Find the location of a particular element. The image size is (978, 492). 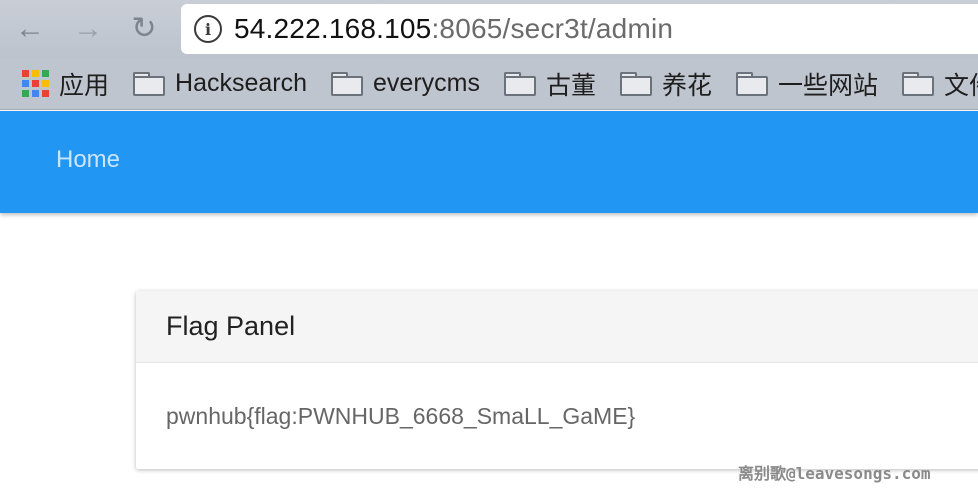

bookmark-flowers: 养花 is located at coordinates (666, 84).